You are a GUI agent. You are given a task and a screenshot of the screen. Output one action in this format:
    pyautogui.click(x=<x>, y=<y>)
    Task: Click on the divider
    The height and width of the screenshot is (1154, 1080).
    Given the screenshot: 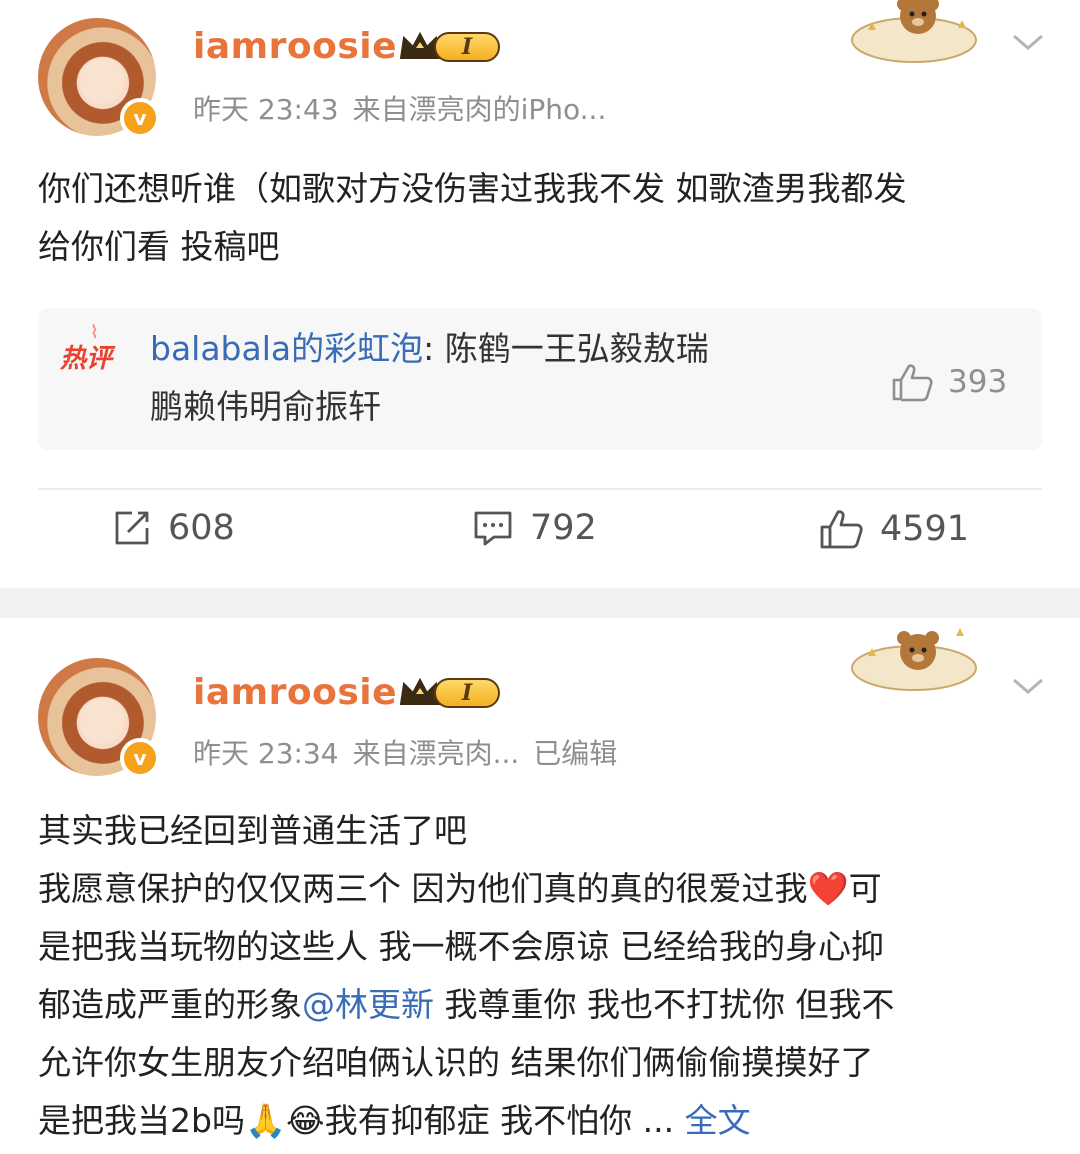 What is the action you would take?
    pyautogui.click(x=540, y=489)
    